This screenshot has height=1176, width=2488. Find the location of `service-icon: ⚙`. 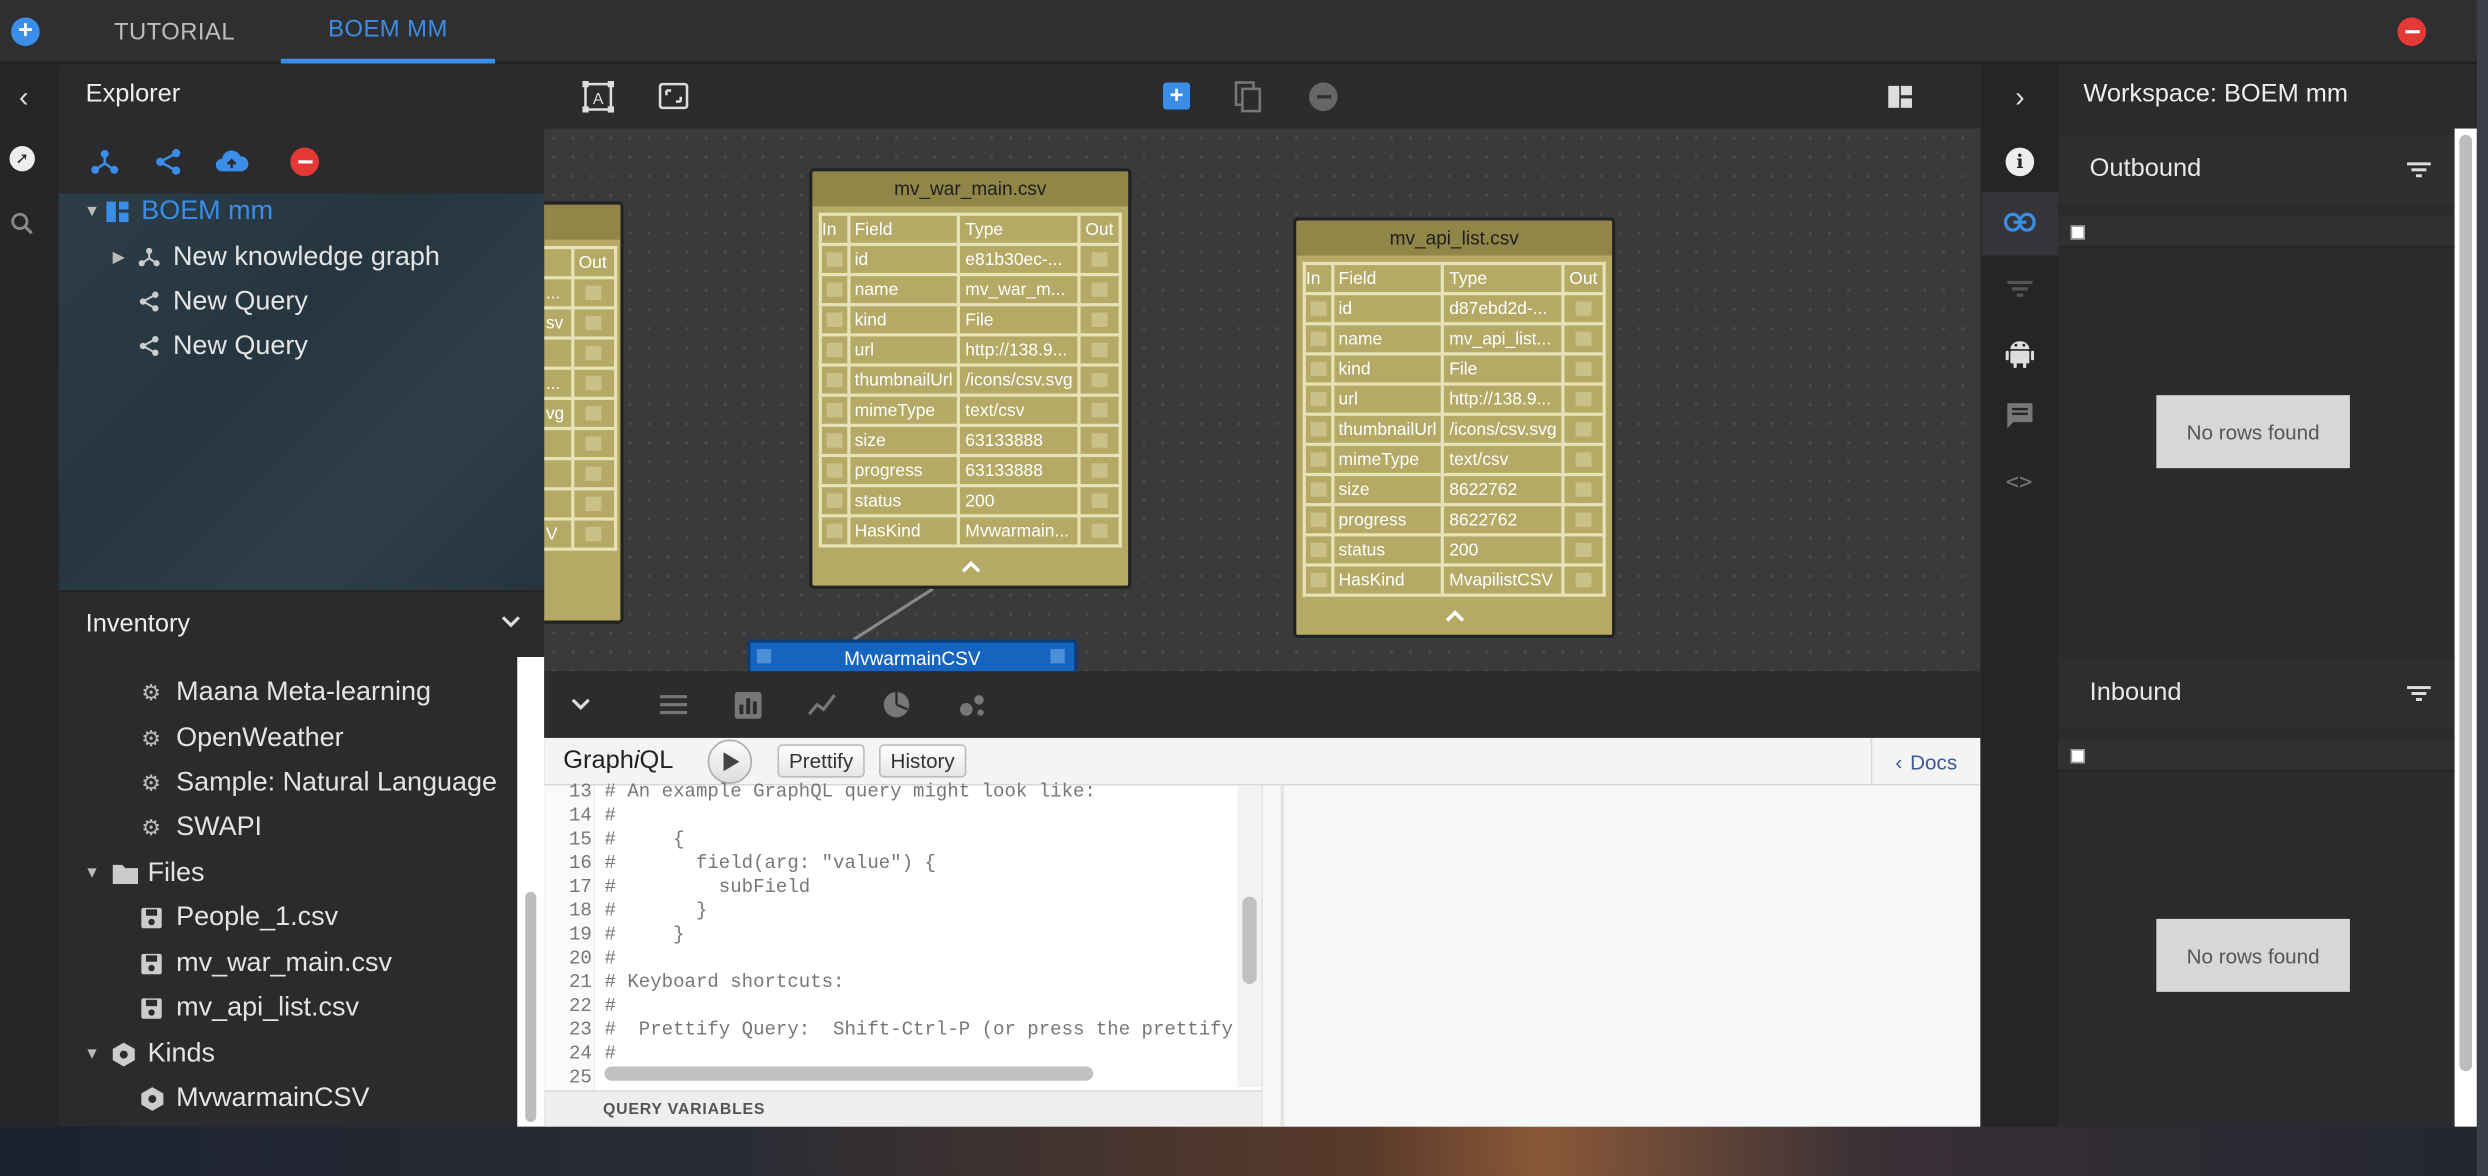

service-icon: ⚙ is located at coordinates (151, 691).